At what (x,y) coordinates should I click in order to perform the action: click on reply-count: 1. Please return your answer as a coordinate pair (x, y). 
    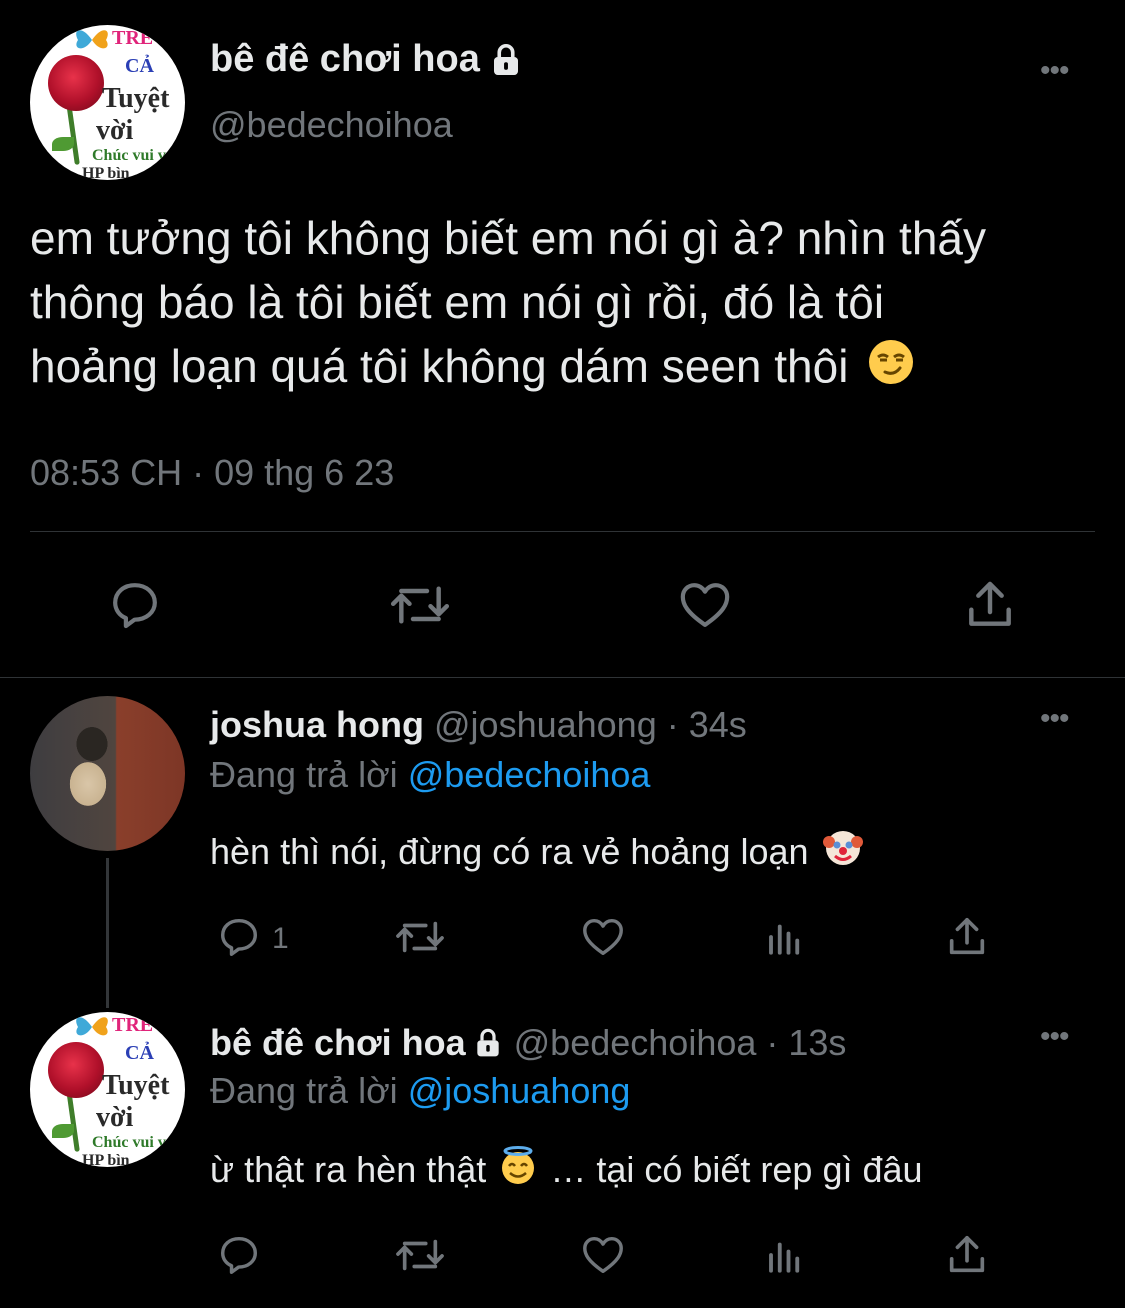
    Looking at the image, I should click on (280, 938).